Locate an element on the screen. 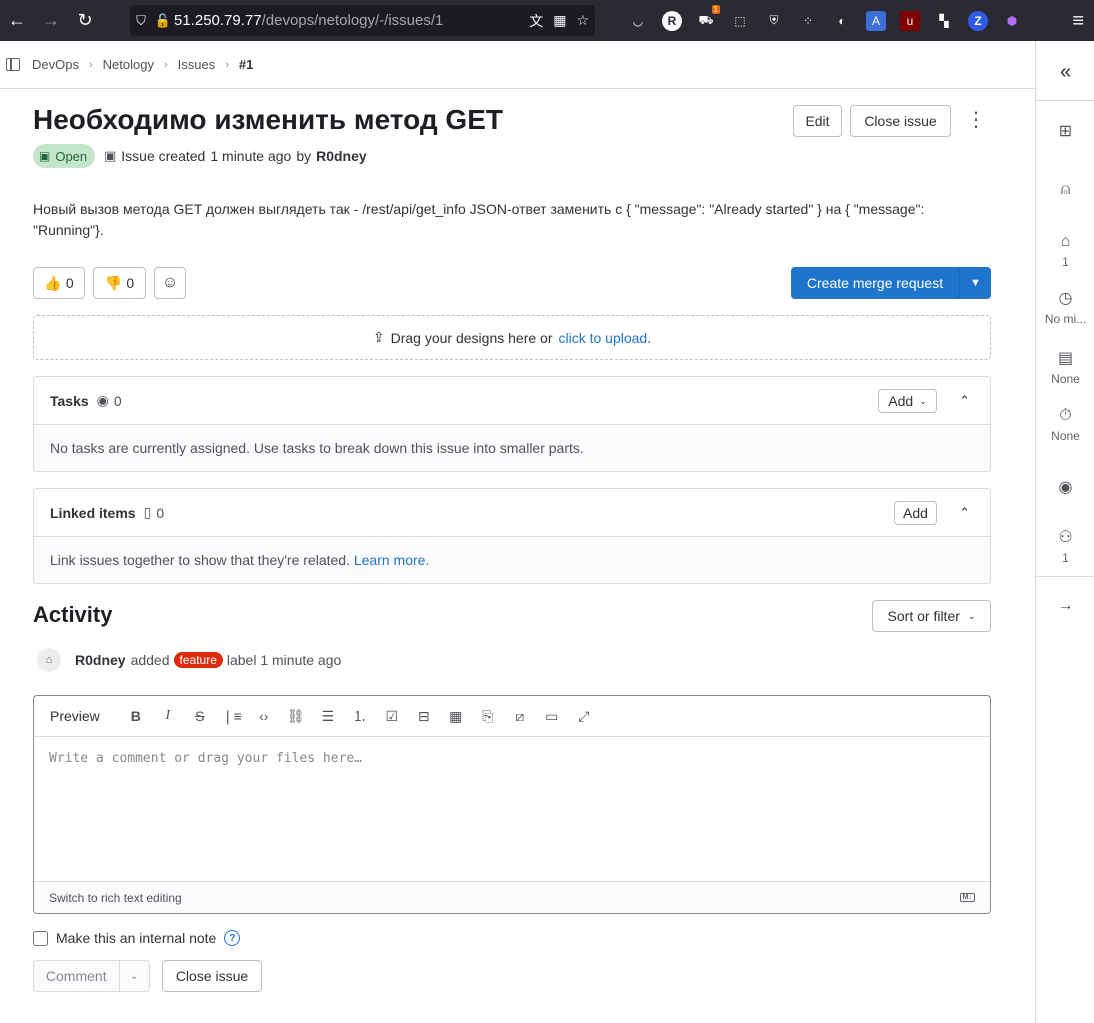  ublock-icon: u is located at coordinates (910, 20).